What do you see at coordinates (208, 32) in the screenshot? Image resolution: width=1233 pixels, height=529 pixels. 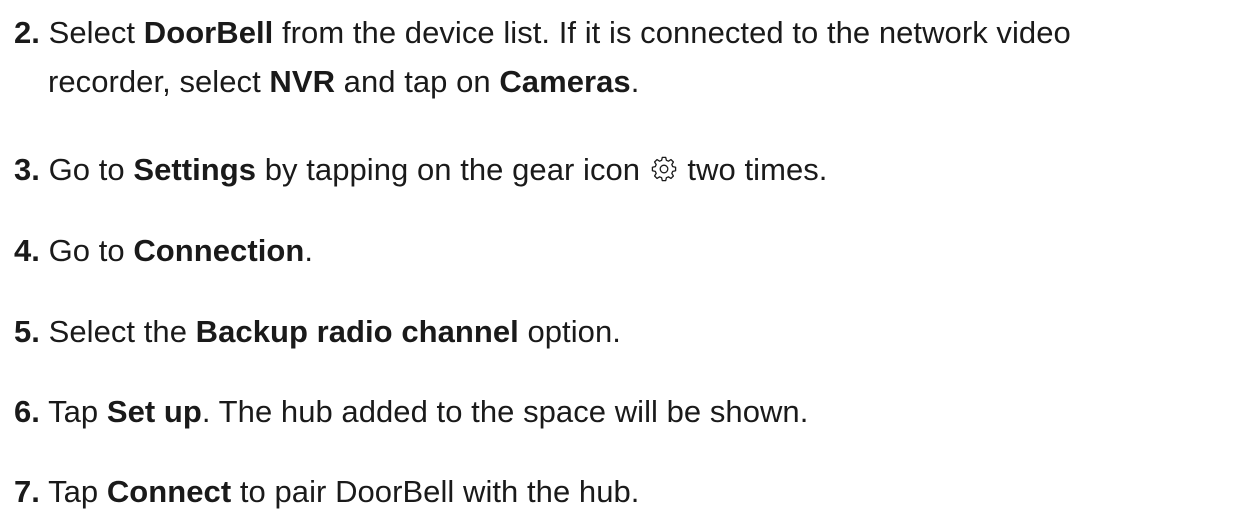 I see `device-name: DoorBell` at bounding box center [208, 32].